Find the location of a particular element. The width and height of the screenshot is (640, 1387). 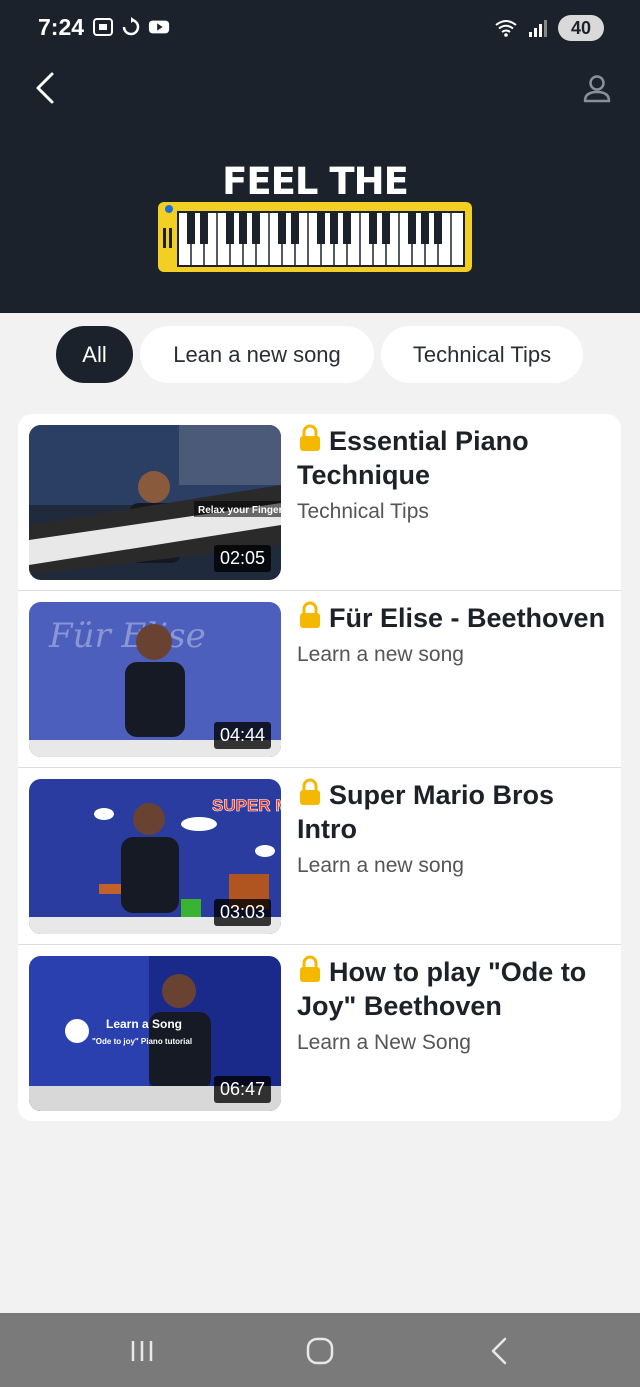

video-info: Super Mario Bros Intro Learn a new song is located at coordinates (452, 828).